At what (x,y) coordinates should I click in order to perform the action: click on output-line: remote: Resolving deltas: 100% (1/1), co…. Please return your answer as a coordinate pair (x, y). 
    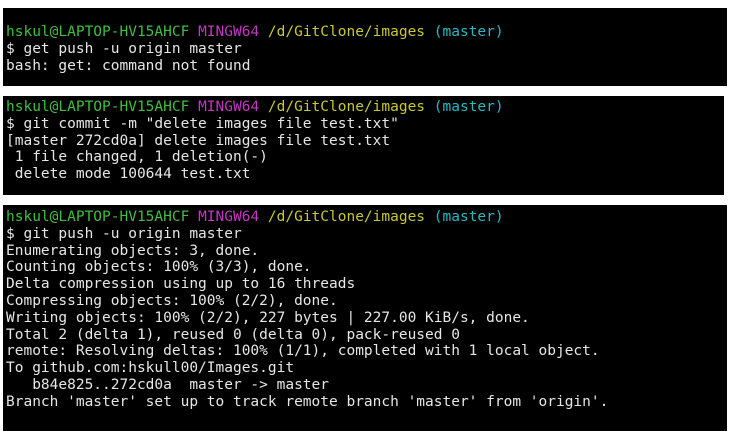
    Looking at the image, I should click on (303, 351).